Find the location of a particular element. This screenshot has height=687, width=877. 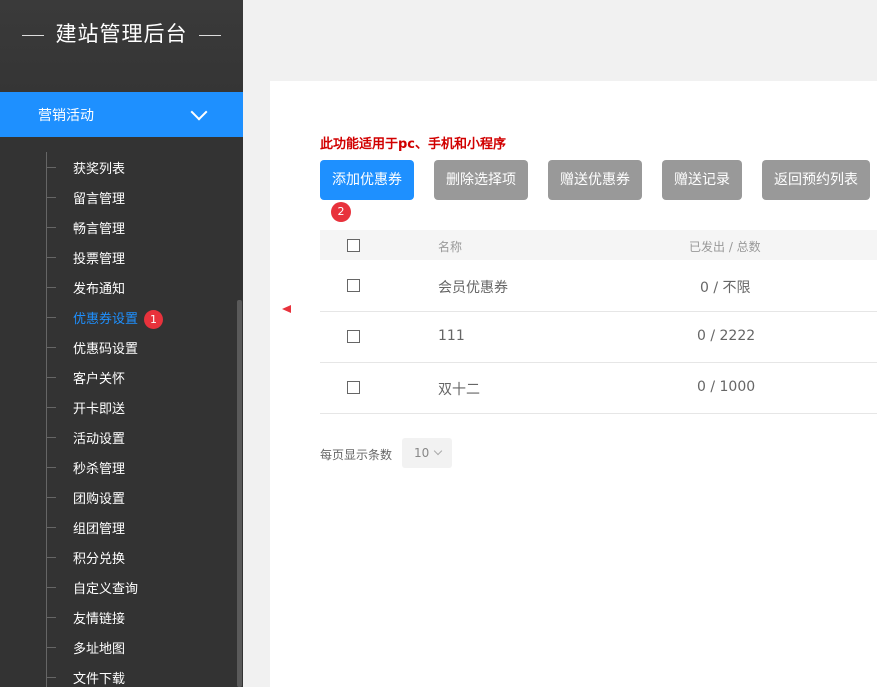

per-page-value: 10 is located at coordinates (422, 453).